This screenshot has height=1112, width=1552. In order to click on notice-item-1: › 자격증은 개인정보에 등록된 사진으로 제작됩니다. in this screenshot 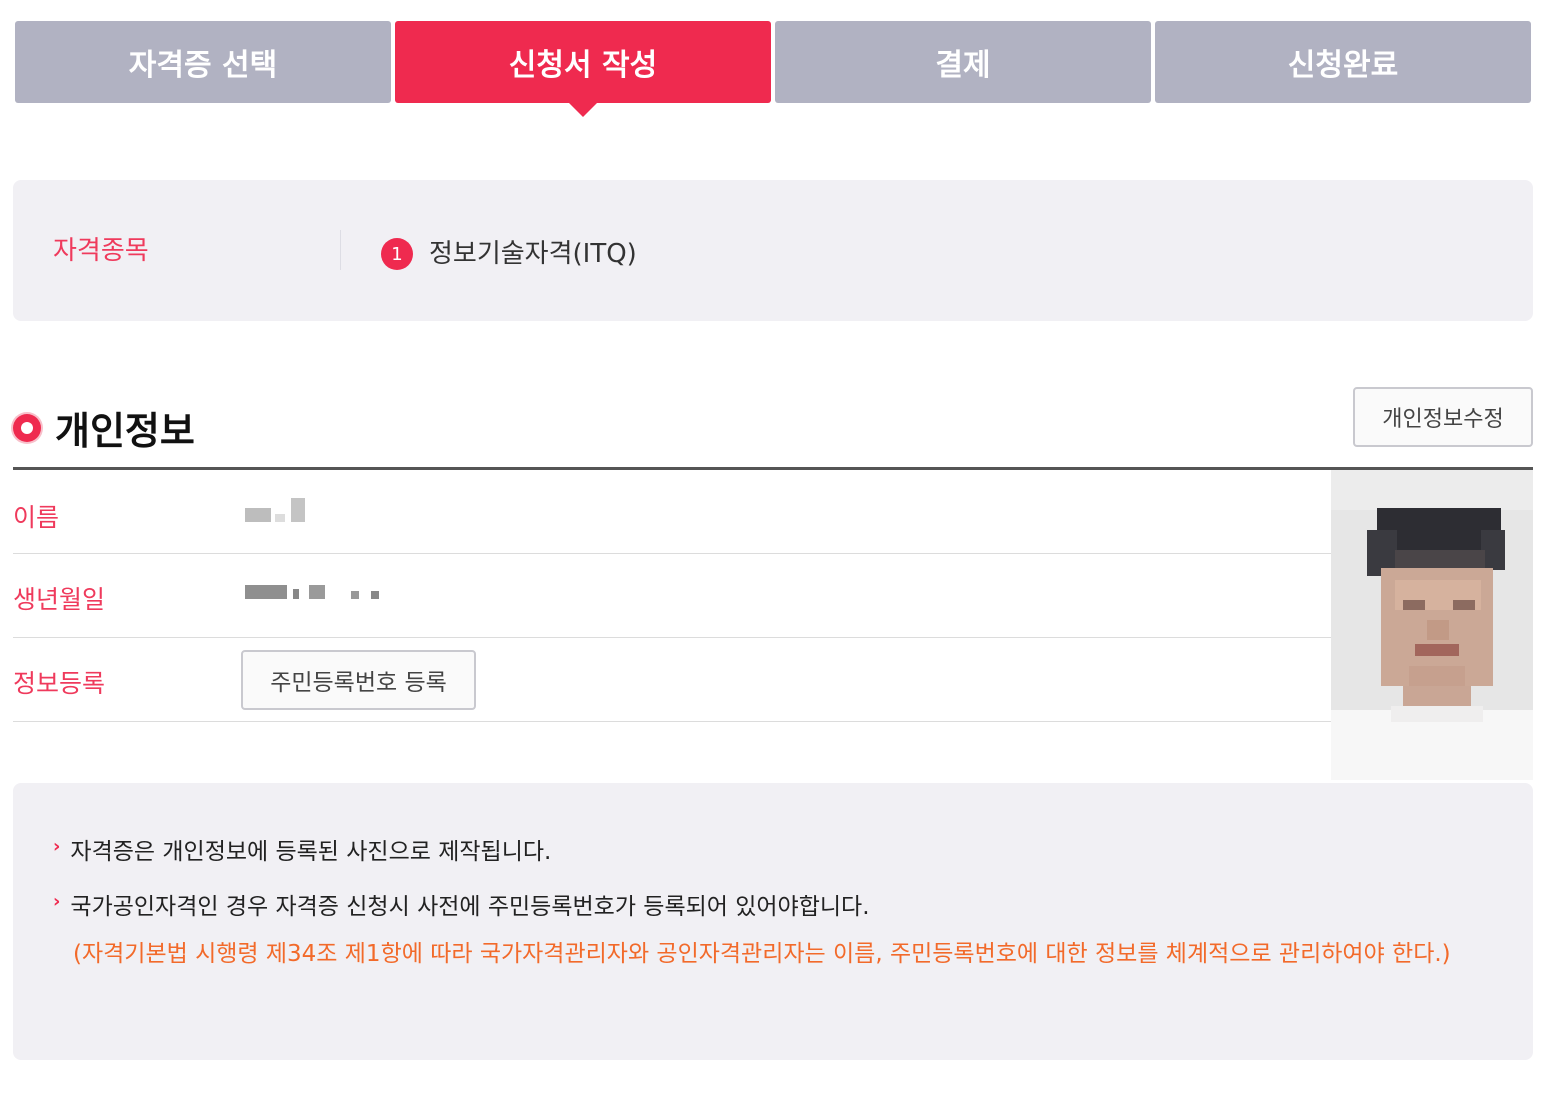, I will do `click(302, 849)`.